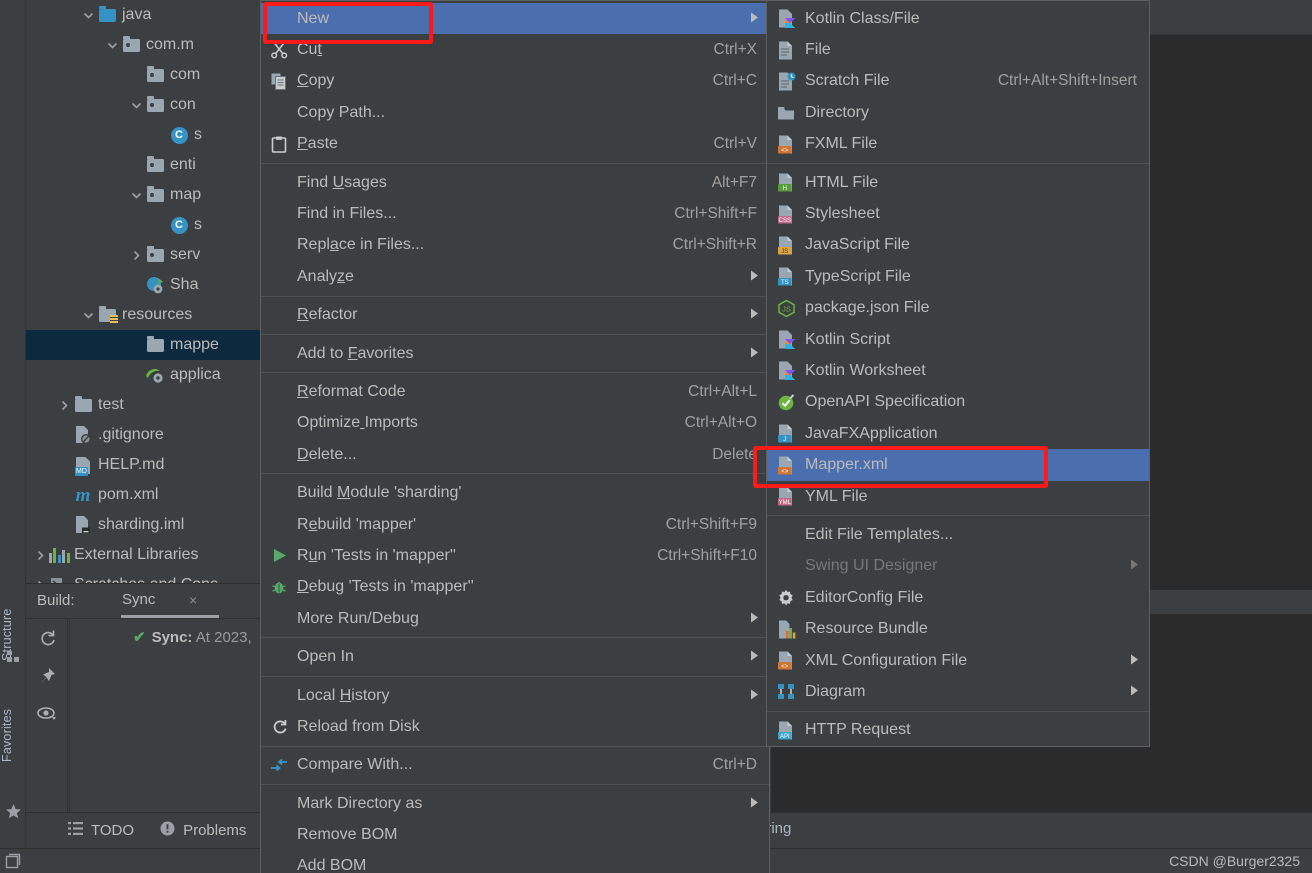 The width and height of the screenshot is (1312, 873). What do you see at coordinates (735, 144) in the screenshot?
I see `menu-item-shortcut: Ctrl+V` at bounding box center [735, 144].